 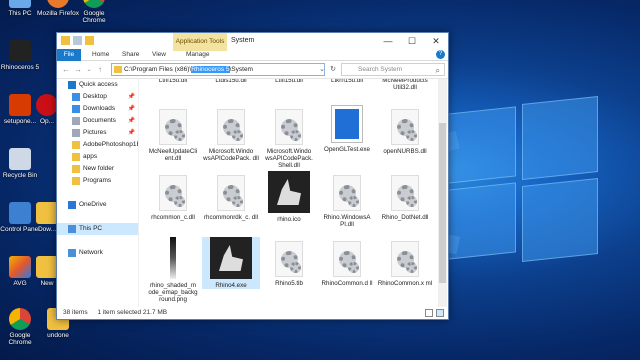 What do you see at coordinates (289, 262) in the screenshot?
I see `file-item: Rhino5.tlb` at bounding box center [289, 262].